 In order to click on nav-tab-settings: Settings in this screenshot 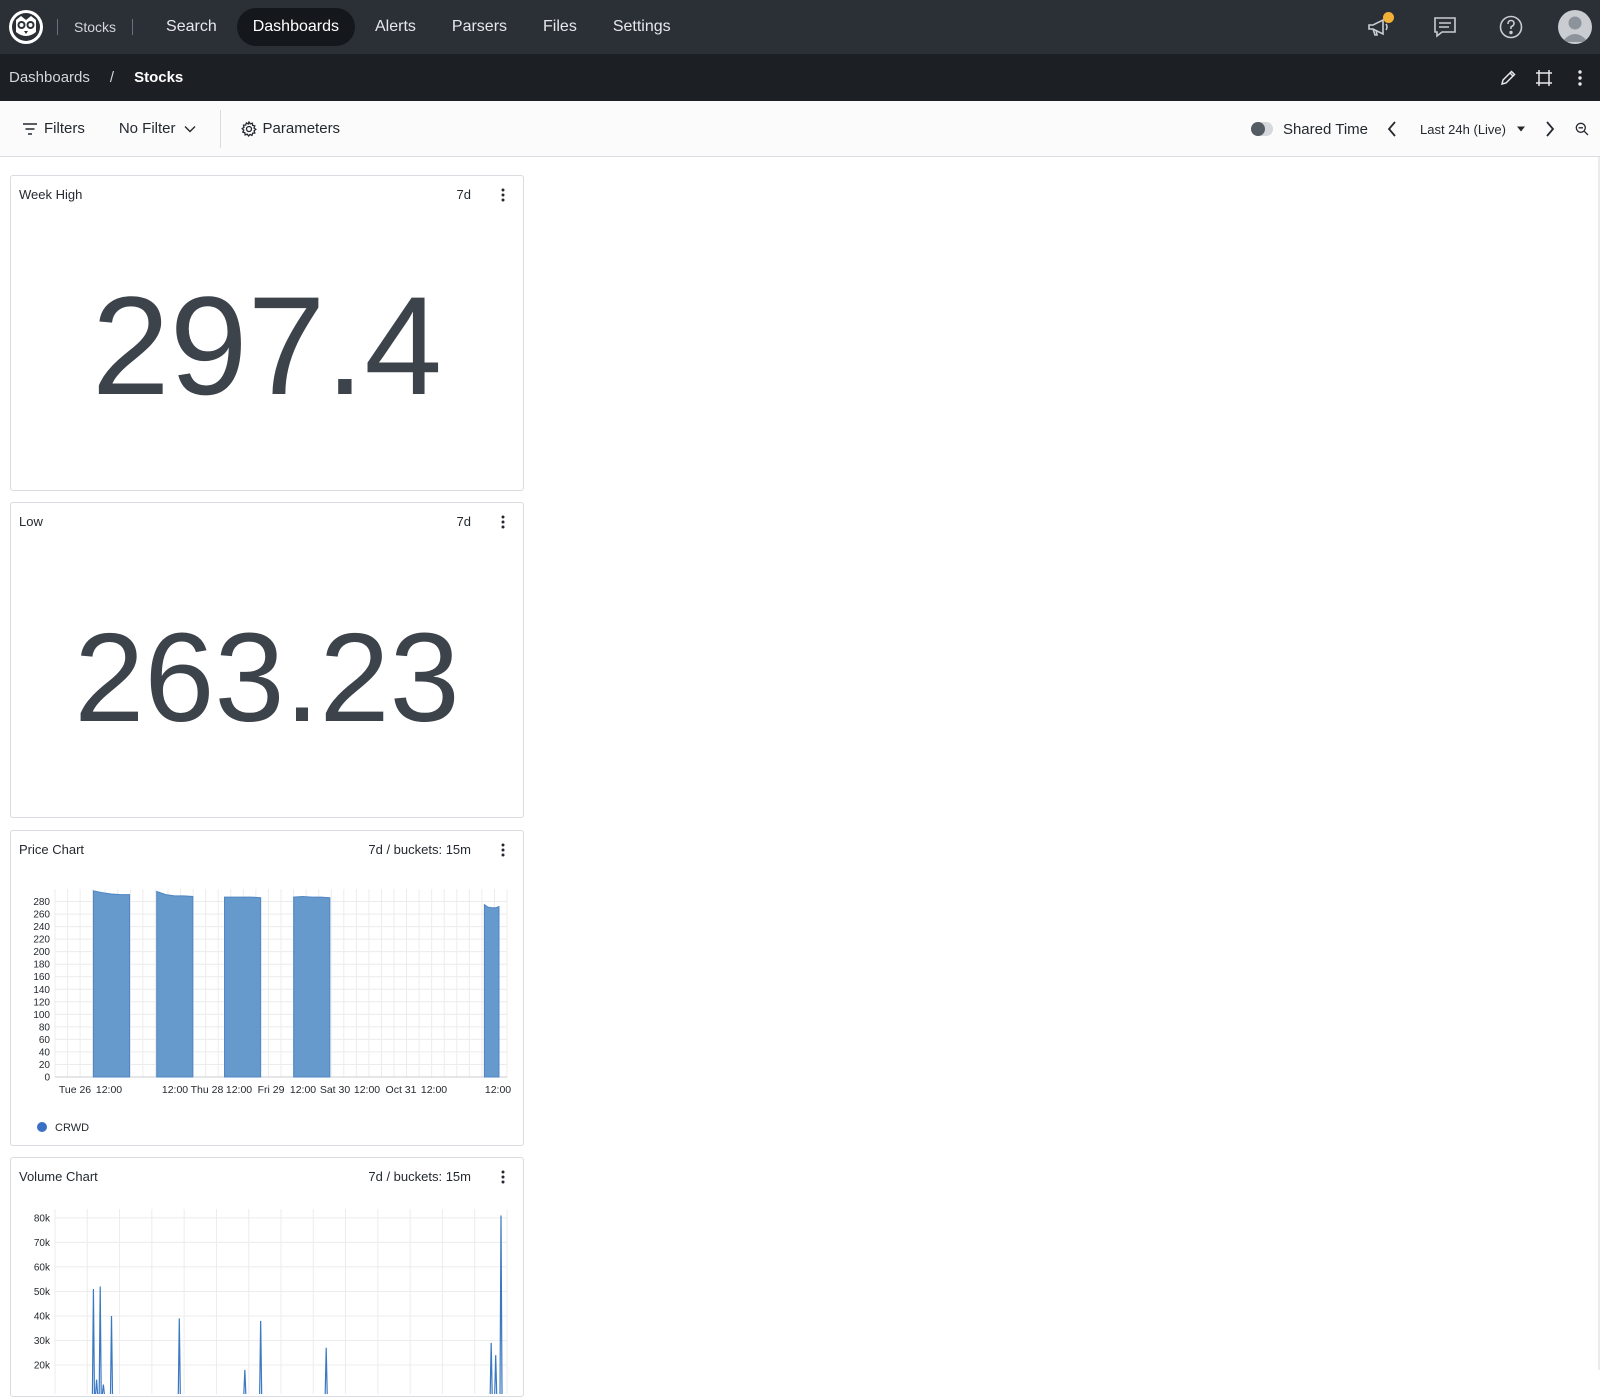, I will do `click(642, 27)`.